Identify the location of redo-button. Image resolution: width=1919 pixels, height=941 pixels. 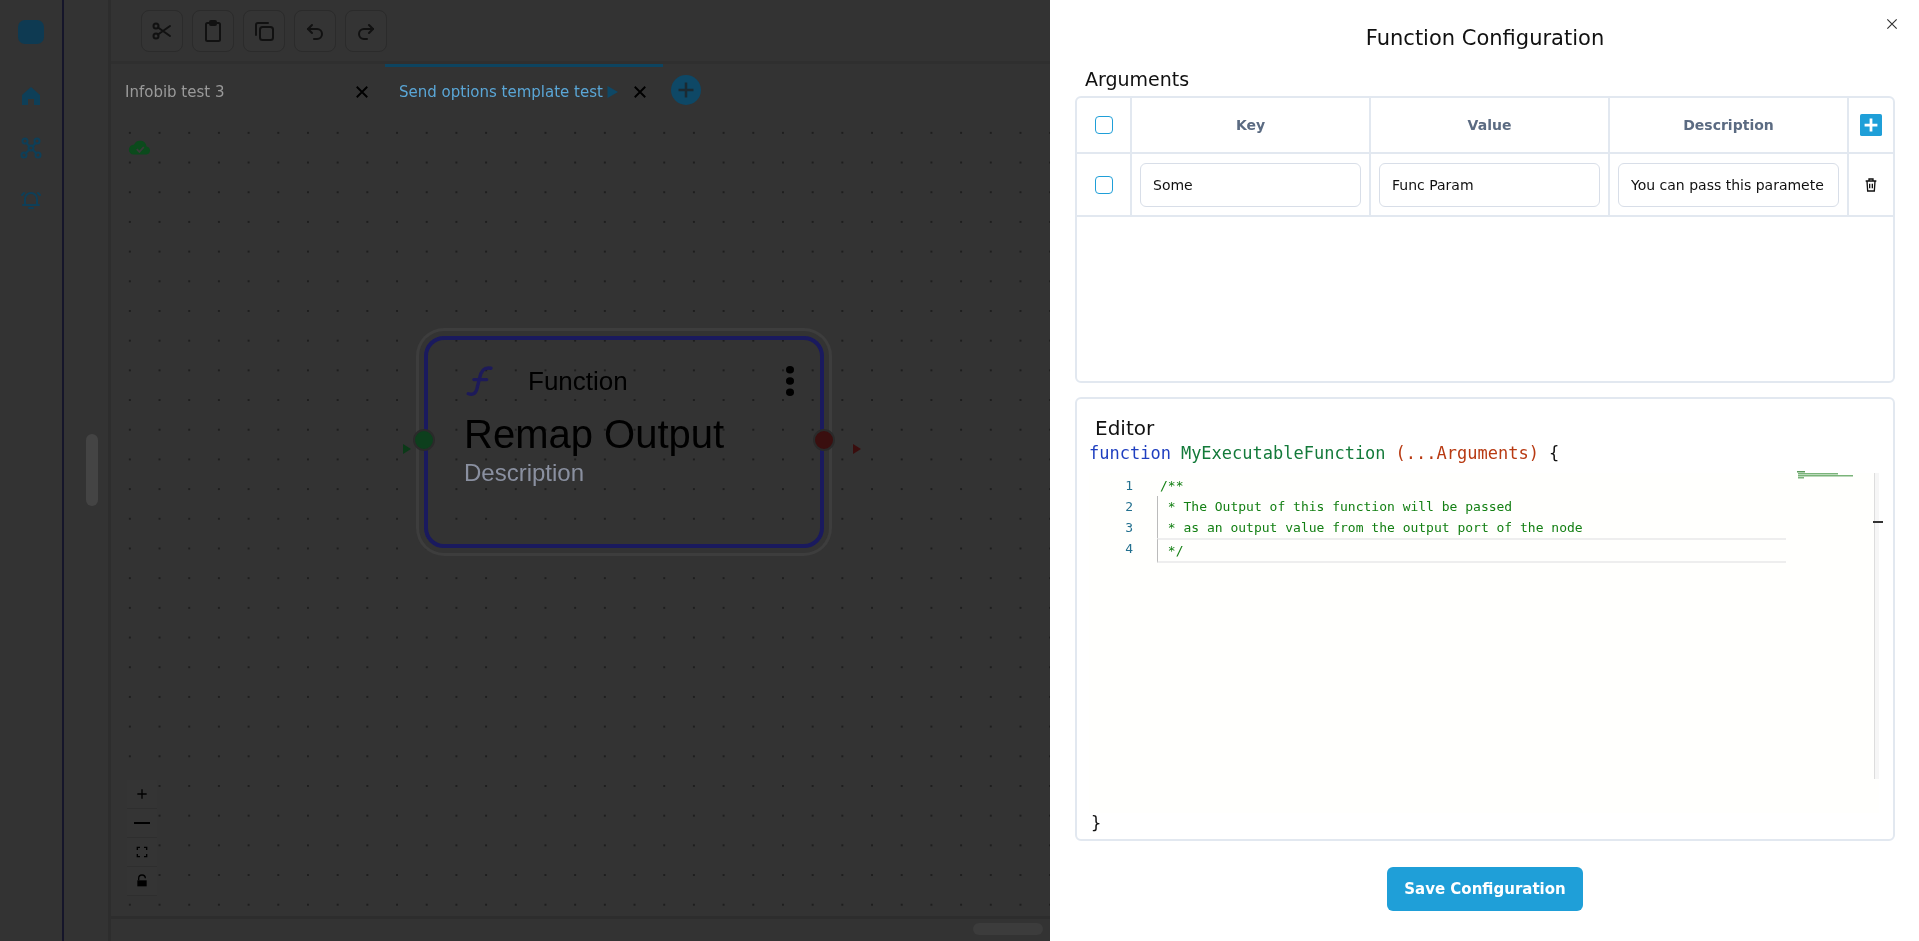
(366, 30).